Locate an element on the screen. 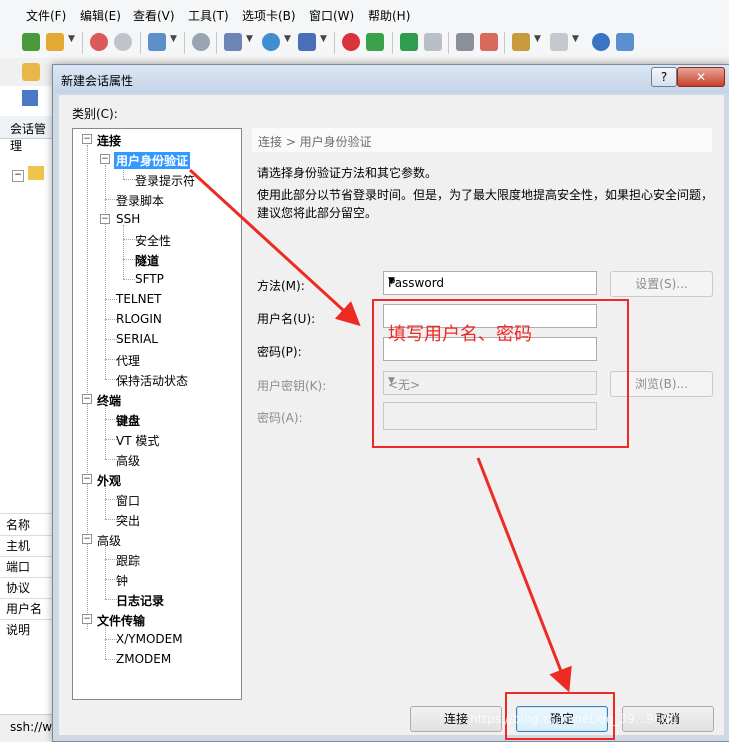  annotation-text: 填写用户名、密码 is located at coordinates (460, 334).